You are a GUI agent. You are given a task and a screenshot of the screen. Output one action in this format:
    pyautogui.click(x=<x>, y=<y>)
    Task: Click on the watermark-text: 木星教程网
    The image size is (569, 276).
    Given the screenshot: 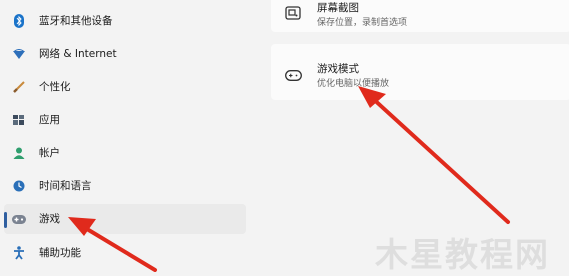 What is the action you would take?
    pyautogui.click(x=462, y=254)
    